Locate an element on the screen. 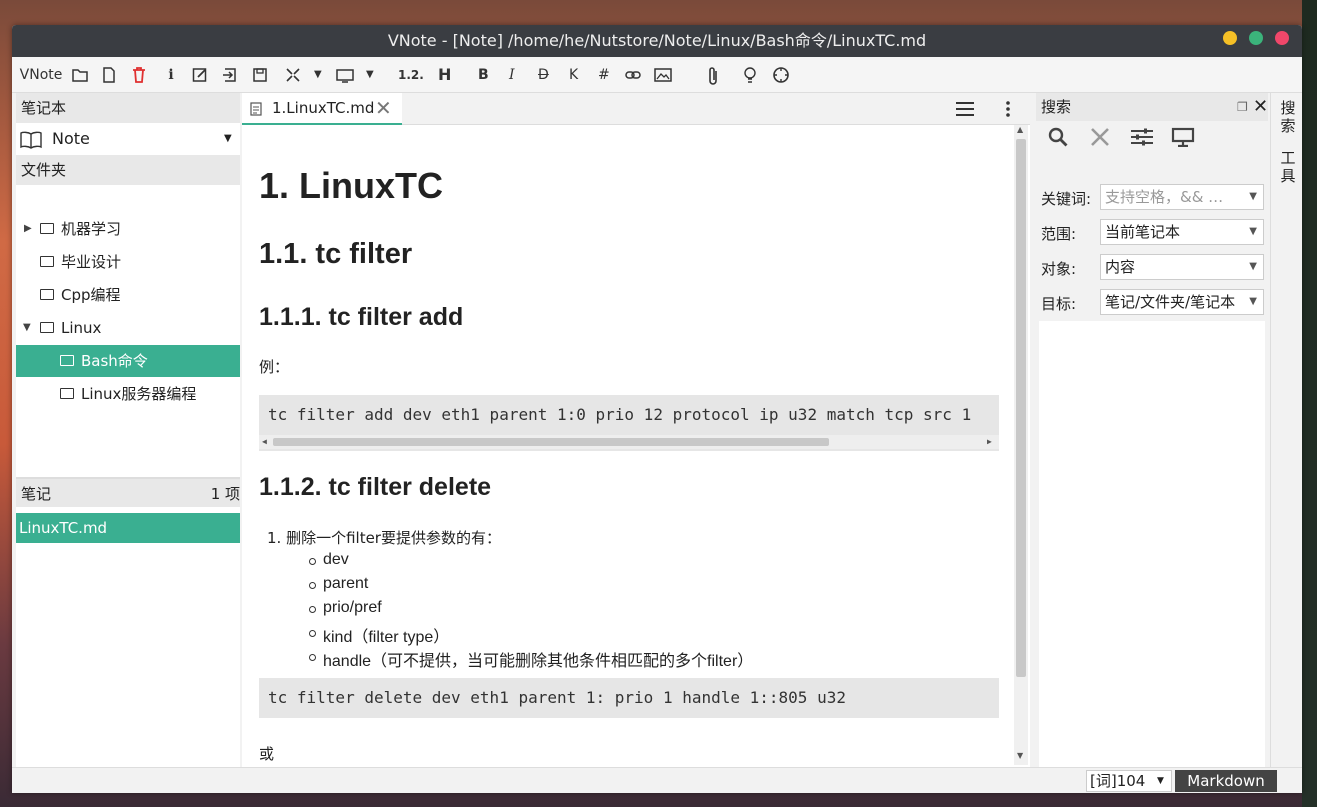 The width and height of the screenshot is (1317, 807). side-tab-tools: 工具 is located at coordinates (1288, 167).